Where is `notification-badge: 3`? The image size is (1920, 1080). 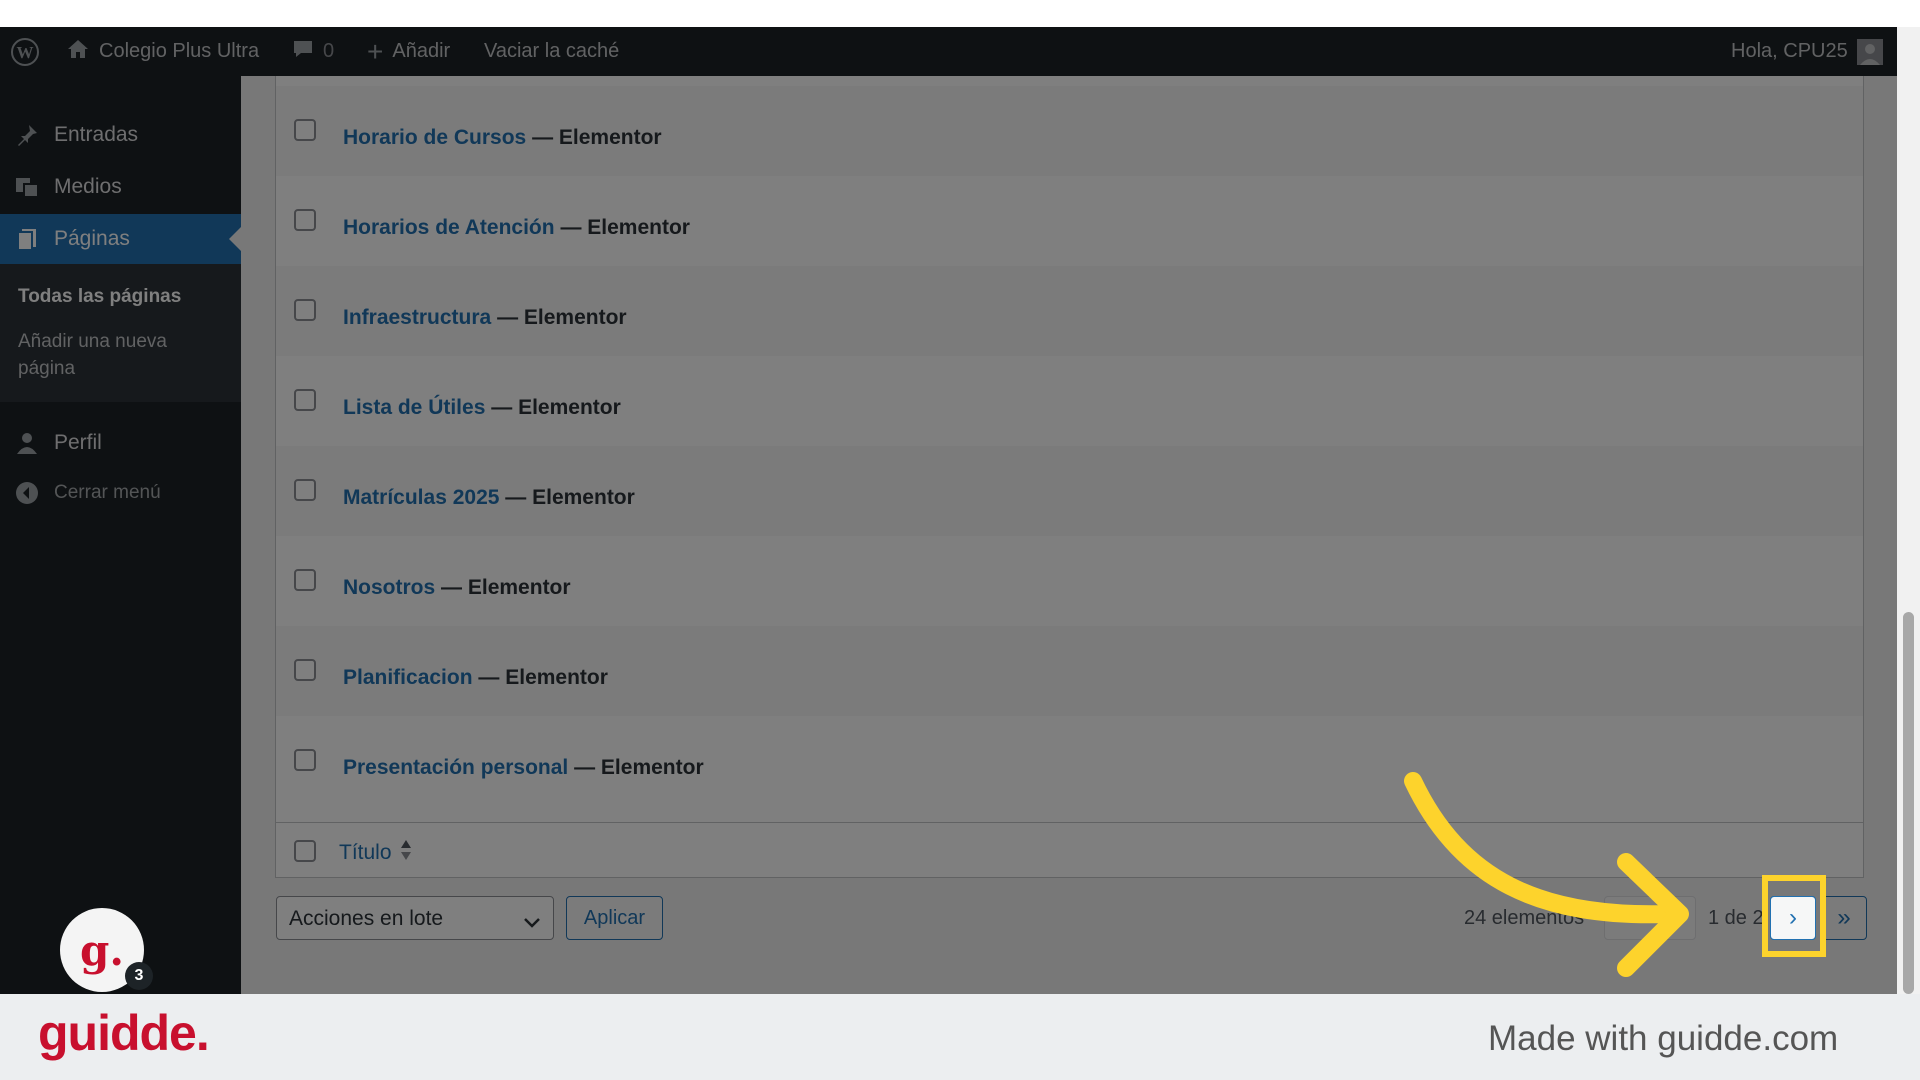 notification-badge: 3 is located at coordinates (139, 976).